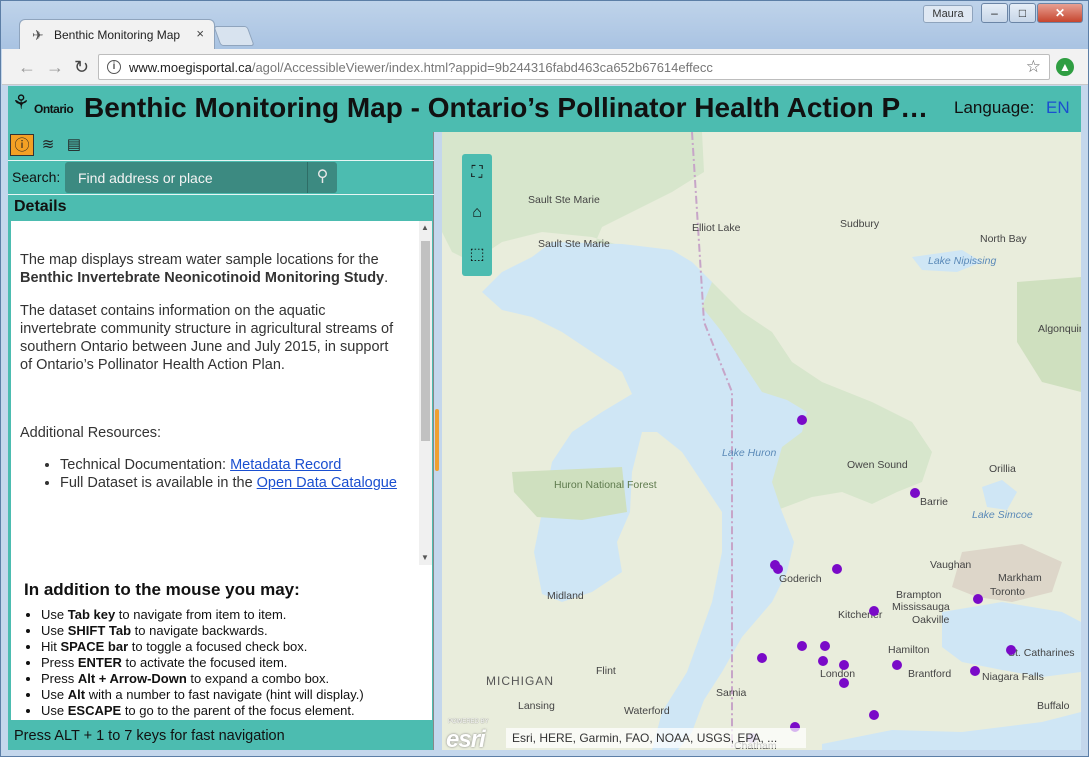 Image resolution: width=1089 pixels, height=757 pixels. I want to click on search-row: Search: ⚲, so click(221, 177).